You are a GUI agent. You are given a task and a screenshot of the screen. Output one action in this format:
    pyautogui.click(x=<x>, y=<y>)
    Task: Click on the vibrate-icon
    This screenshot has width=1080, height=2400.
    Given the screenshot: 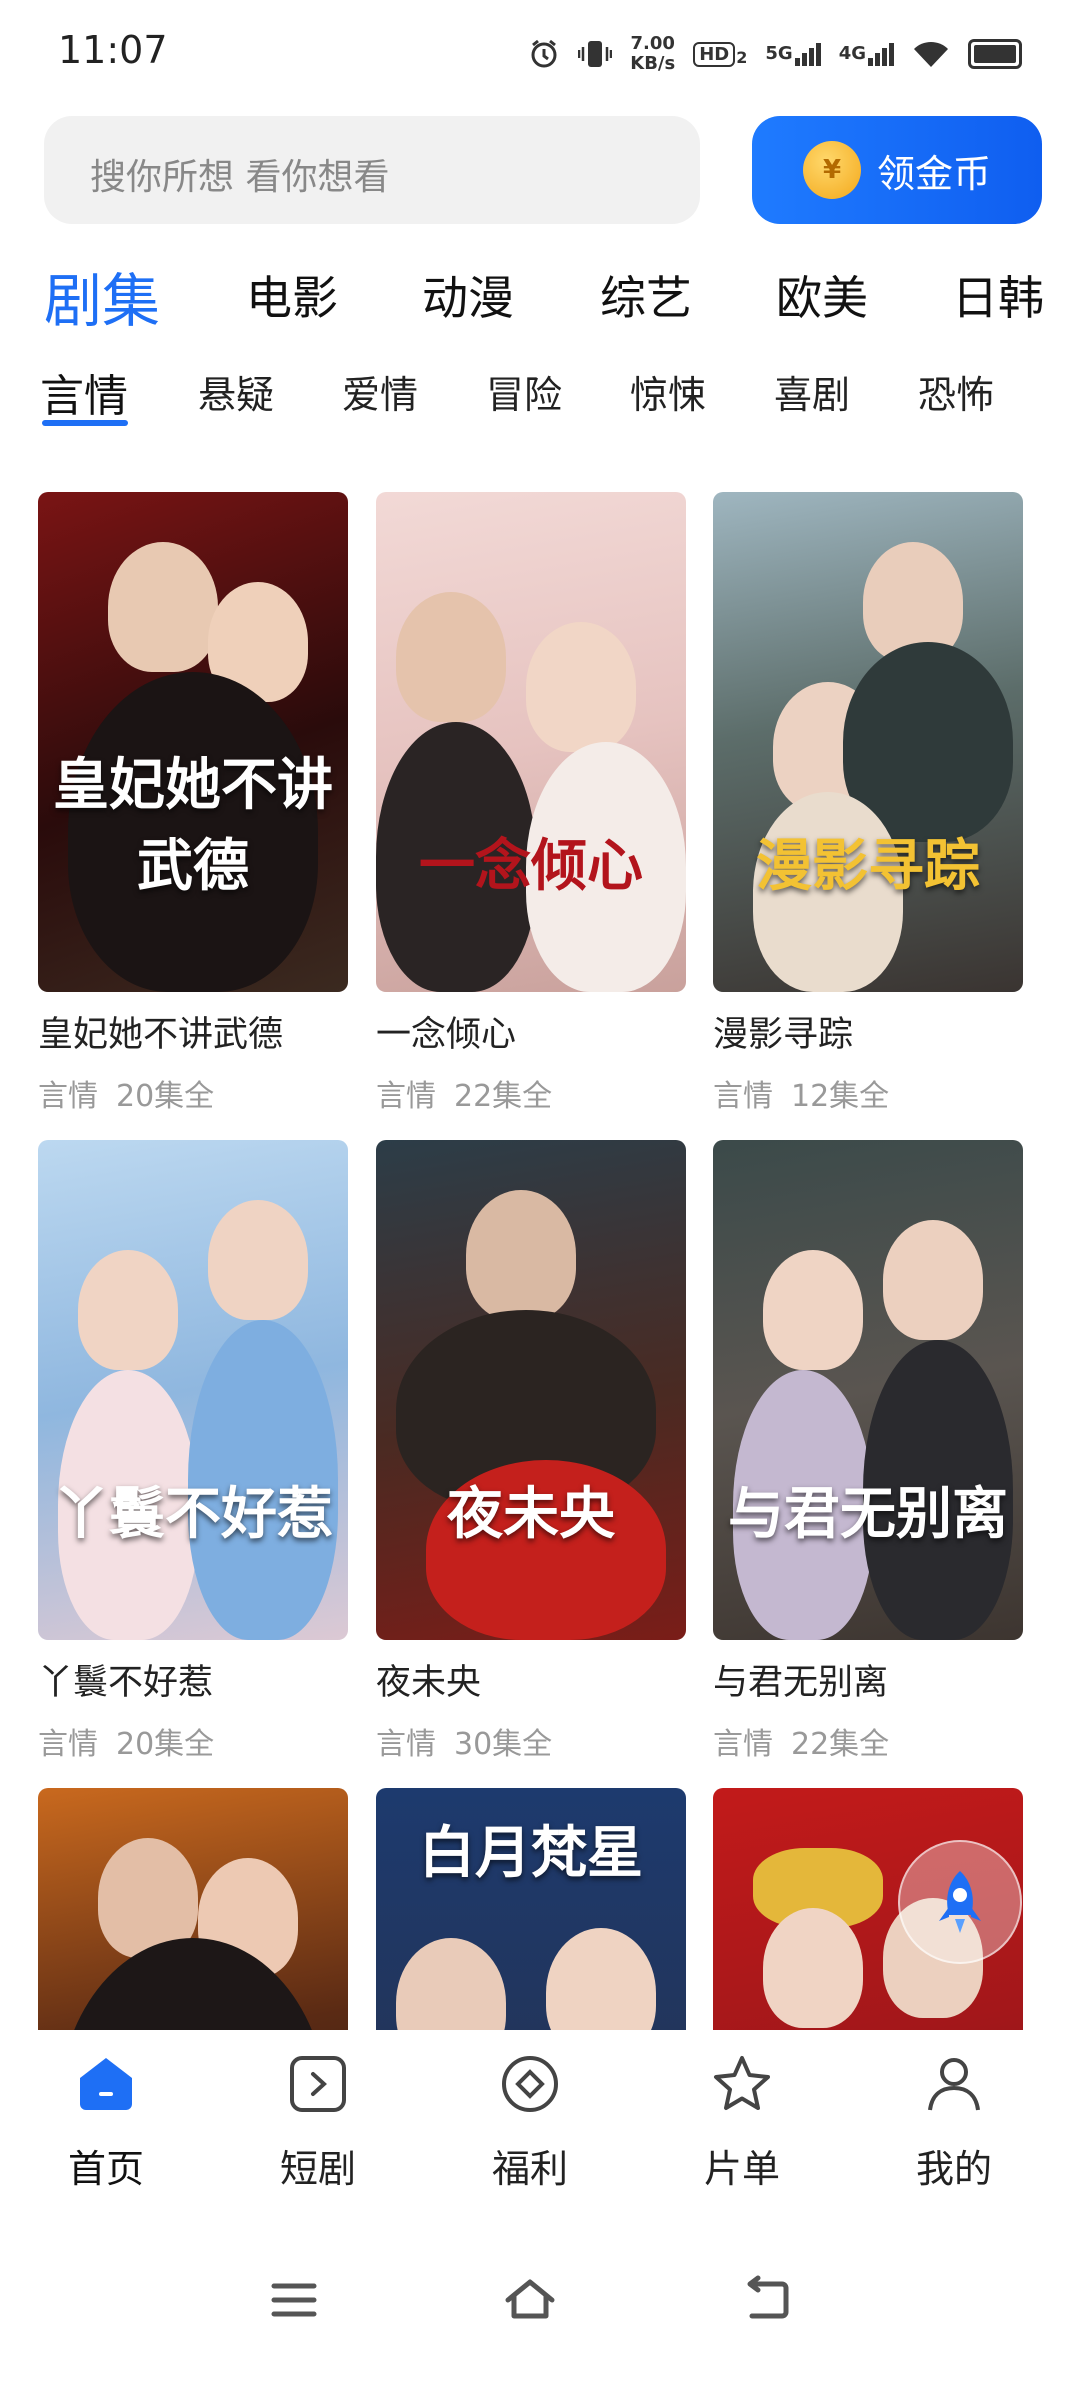 What is the action you would take?
    pyautogui.click(x=595, y=54)
    